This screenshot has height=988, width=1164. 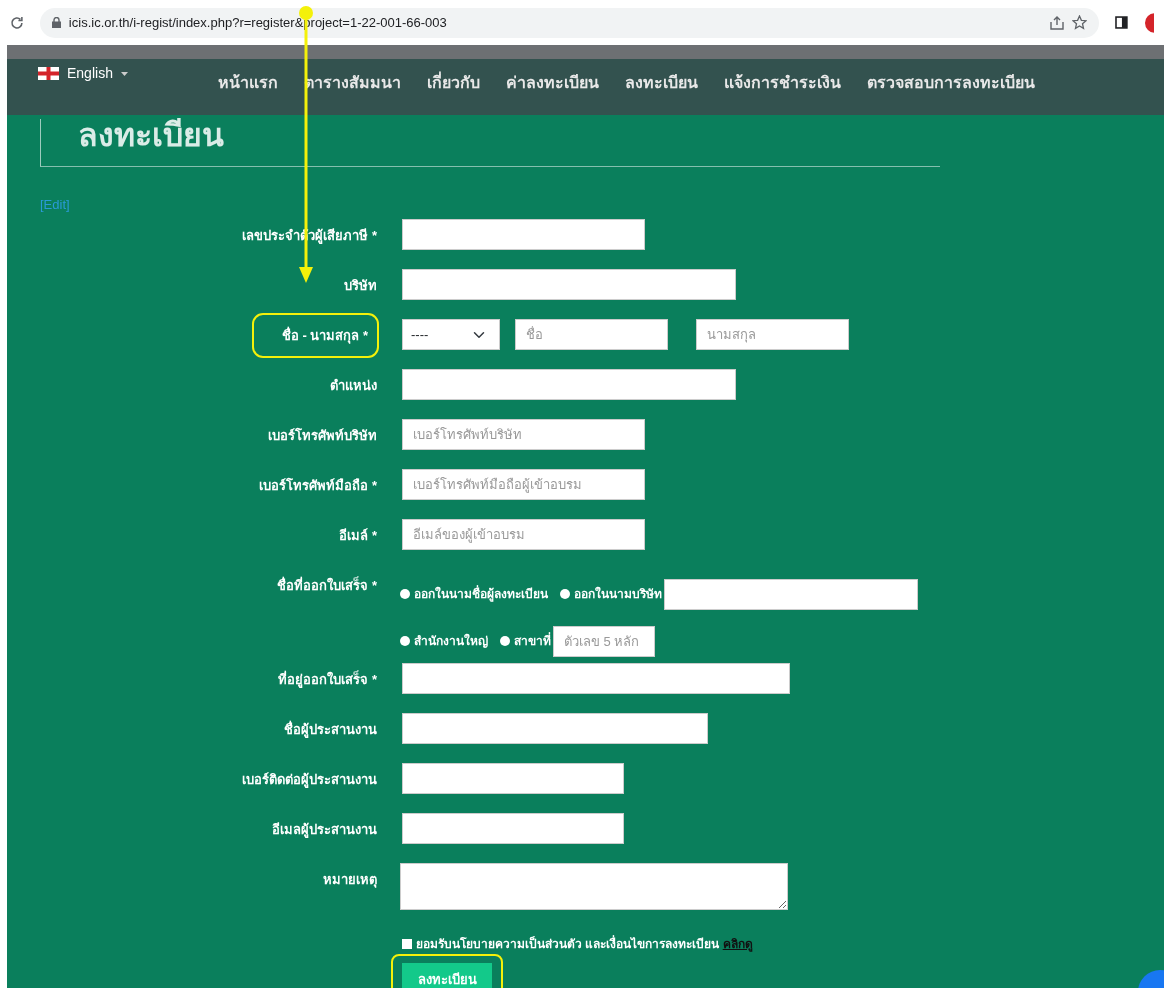 What do you see at coordinates (737, 944) in the screenshot?
I see `terms-link: คลิกดู` at bounding box center [737, 944].